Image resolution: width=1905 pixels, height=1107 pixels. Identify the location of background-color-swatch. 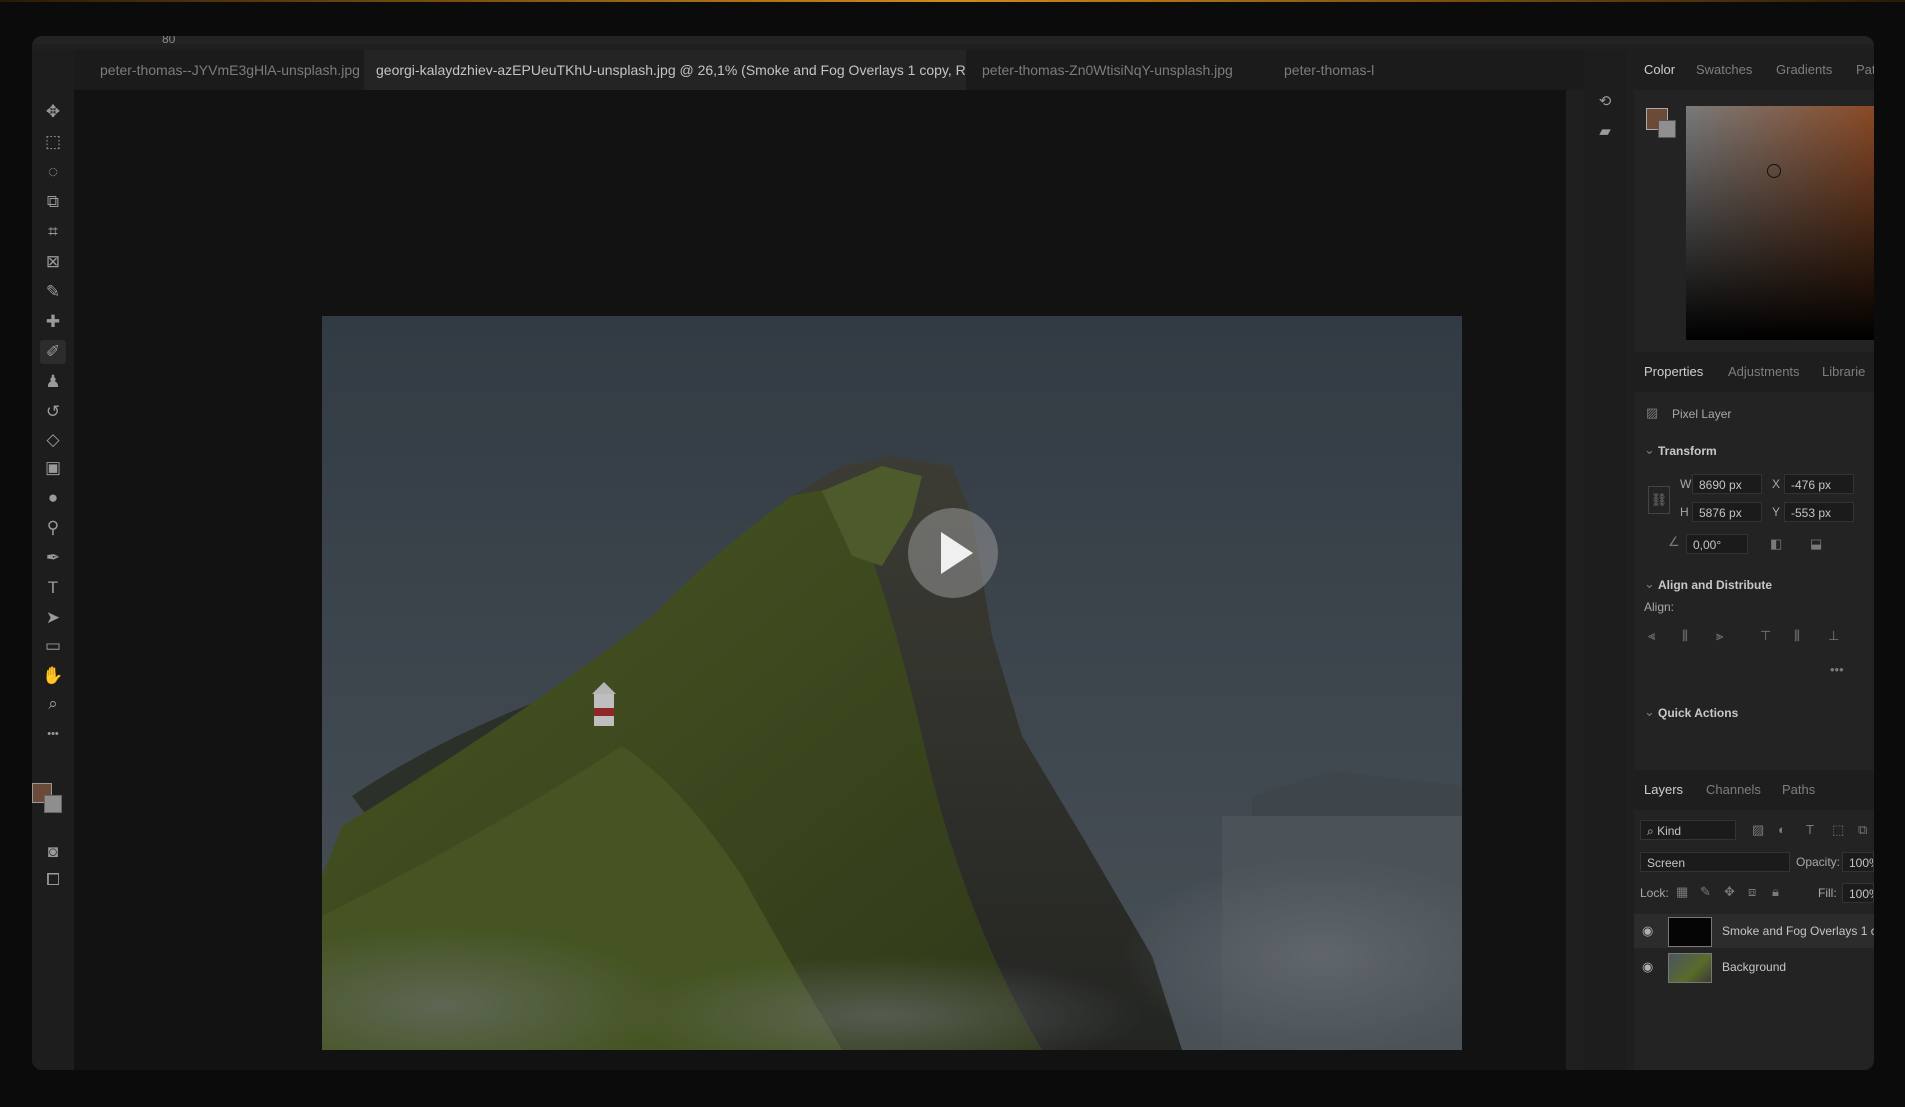
(53, 804).